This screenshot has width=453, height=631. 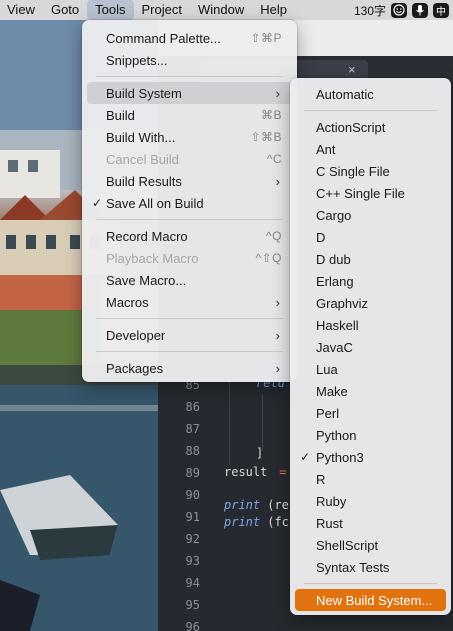 What do you see at coordinates (370, 259) in the screenshot?
I see `build-system-item: D dub` at bounding box center [370, 259].